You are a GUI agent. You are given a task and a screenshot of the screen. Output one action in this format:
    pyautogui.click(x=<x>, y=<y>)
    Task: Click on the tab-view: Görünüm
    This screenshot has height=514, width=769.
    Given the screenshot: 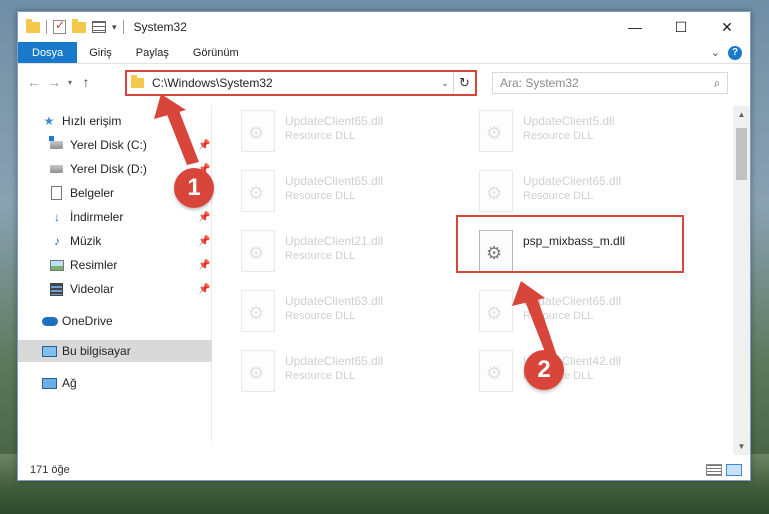 What is the action you would take?
    pyautogui.click(x=216, y=52)
    